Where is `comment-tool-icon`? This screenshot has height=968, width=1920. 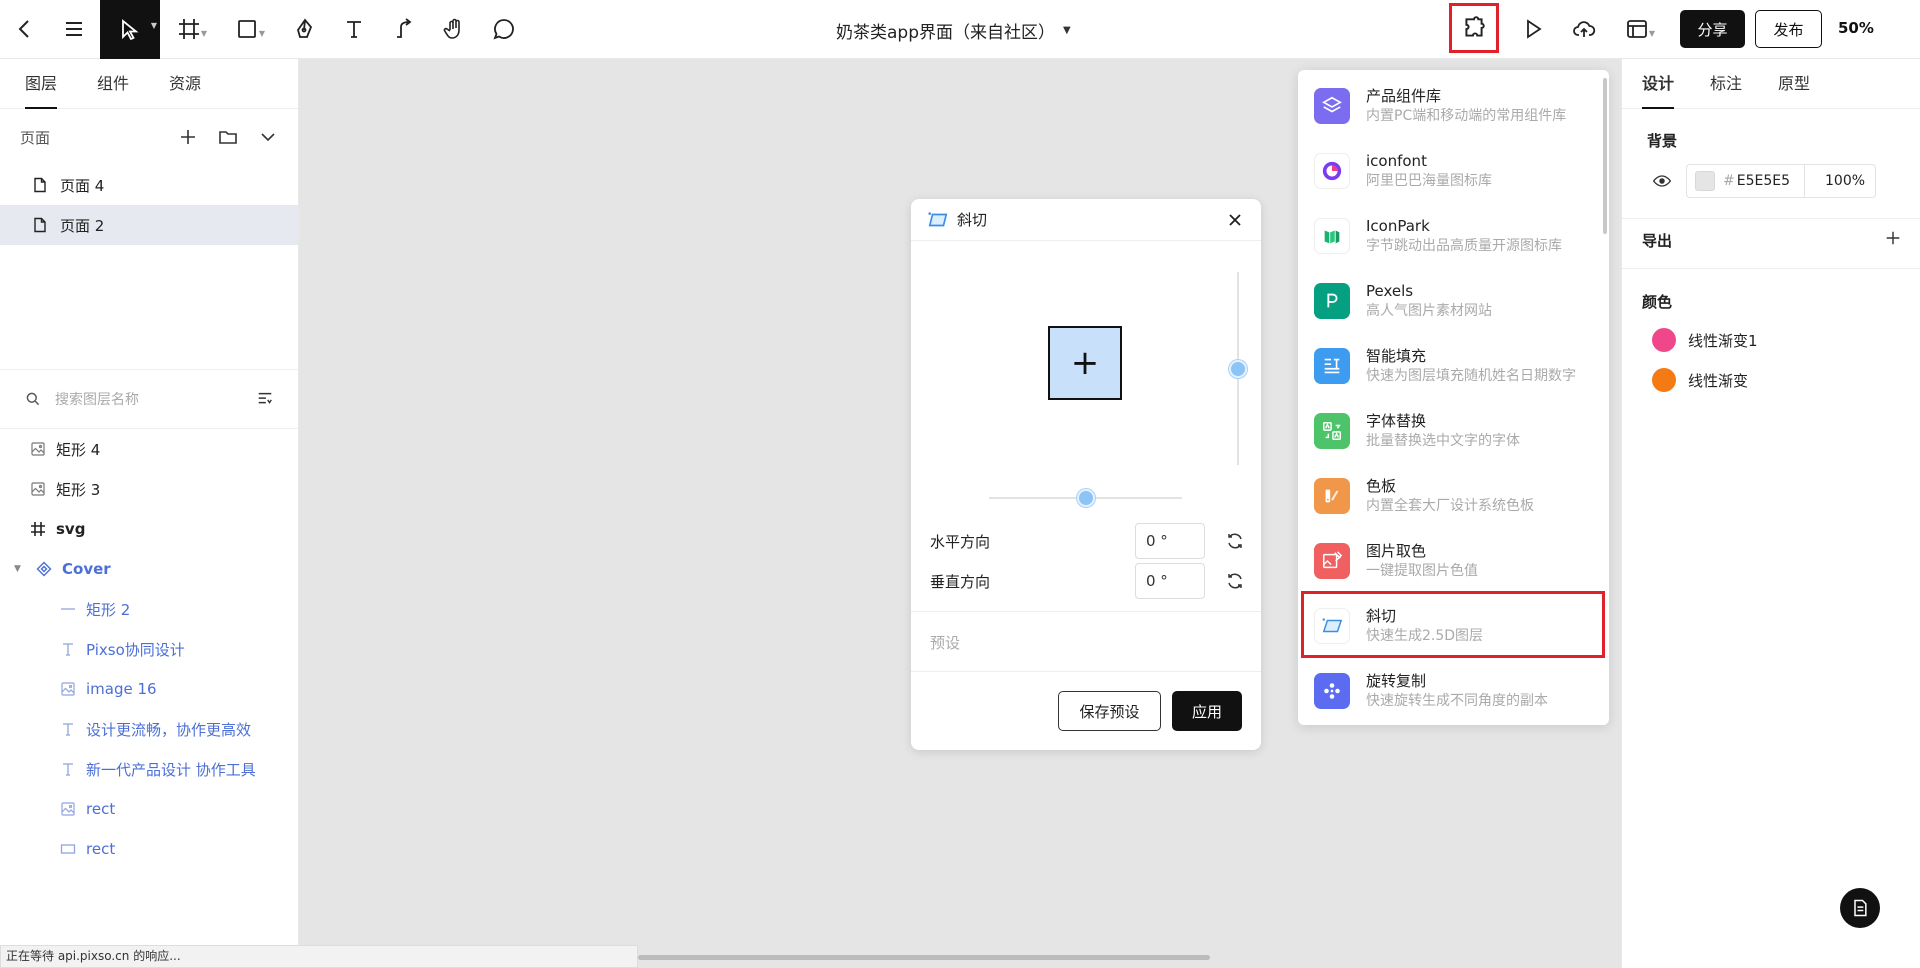 comment-tool-icon is located at coordinates (504, 29).